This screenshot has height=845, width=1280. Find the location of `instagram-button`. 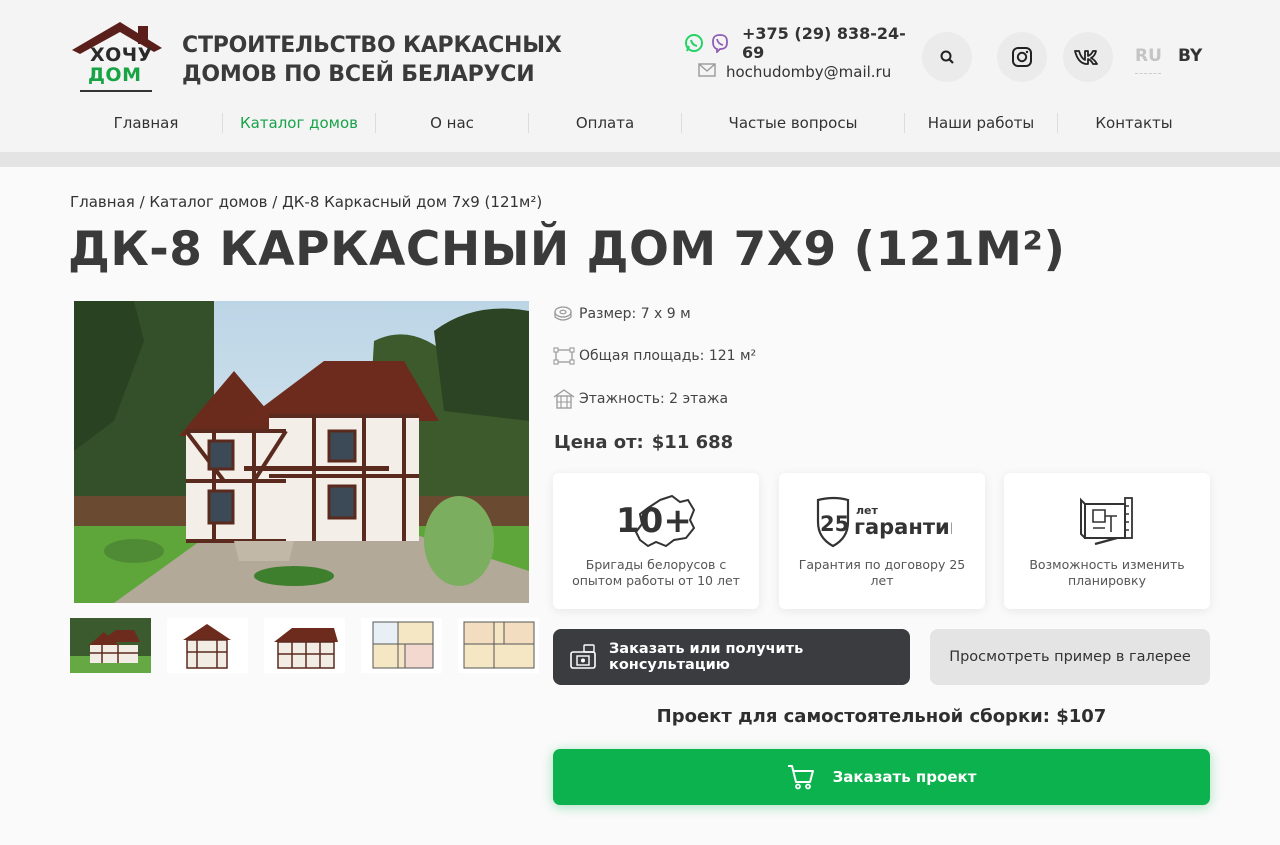

instagram-button is located at coordinates (1022, 57).